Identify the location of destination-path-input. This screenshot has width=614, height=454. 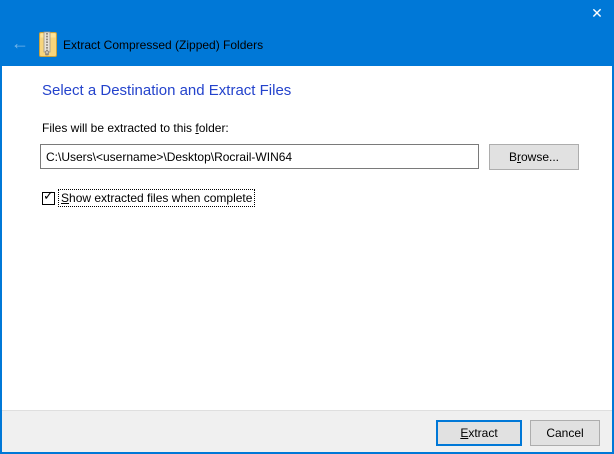
(259, 156).